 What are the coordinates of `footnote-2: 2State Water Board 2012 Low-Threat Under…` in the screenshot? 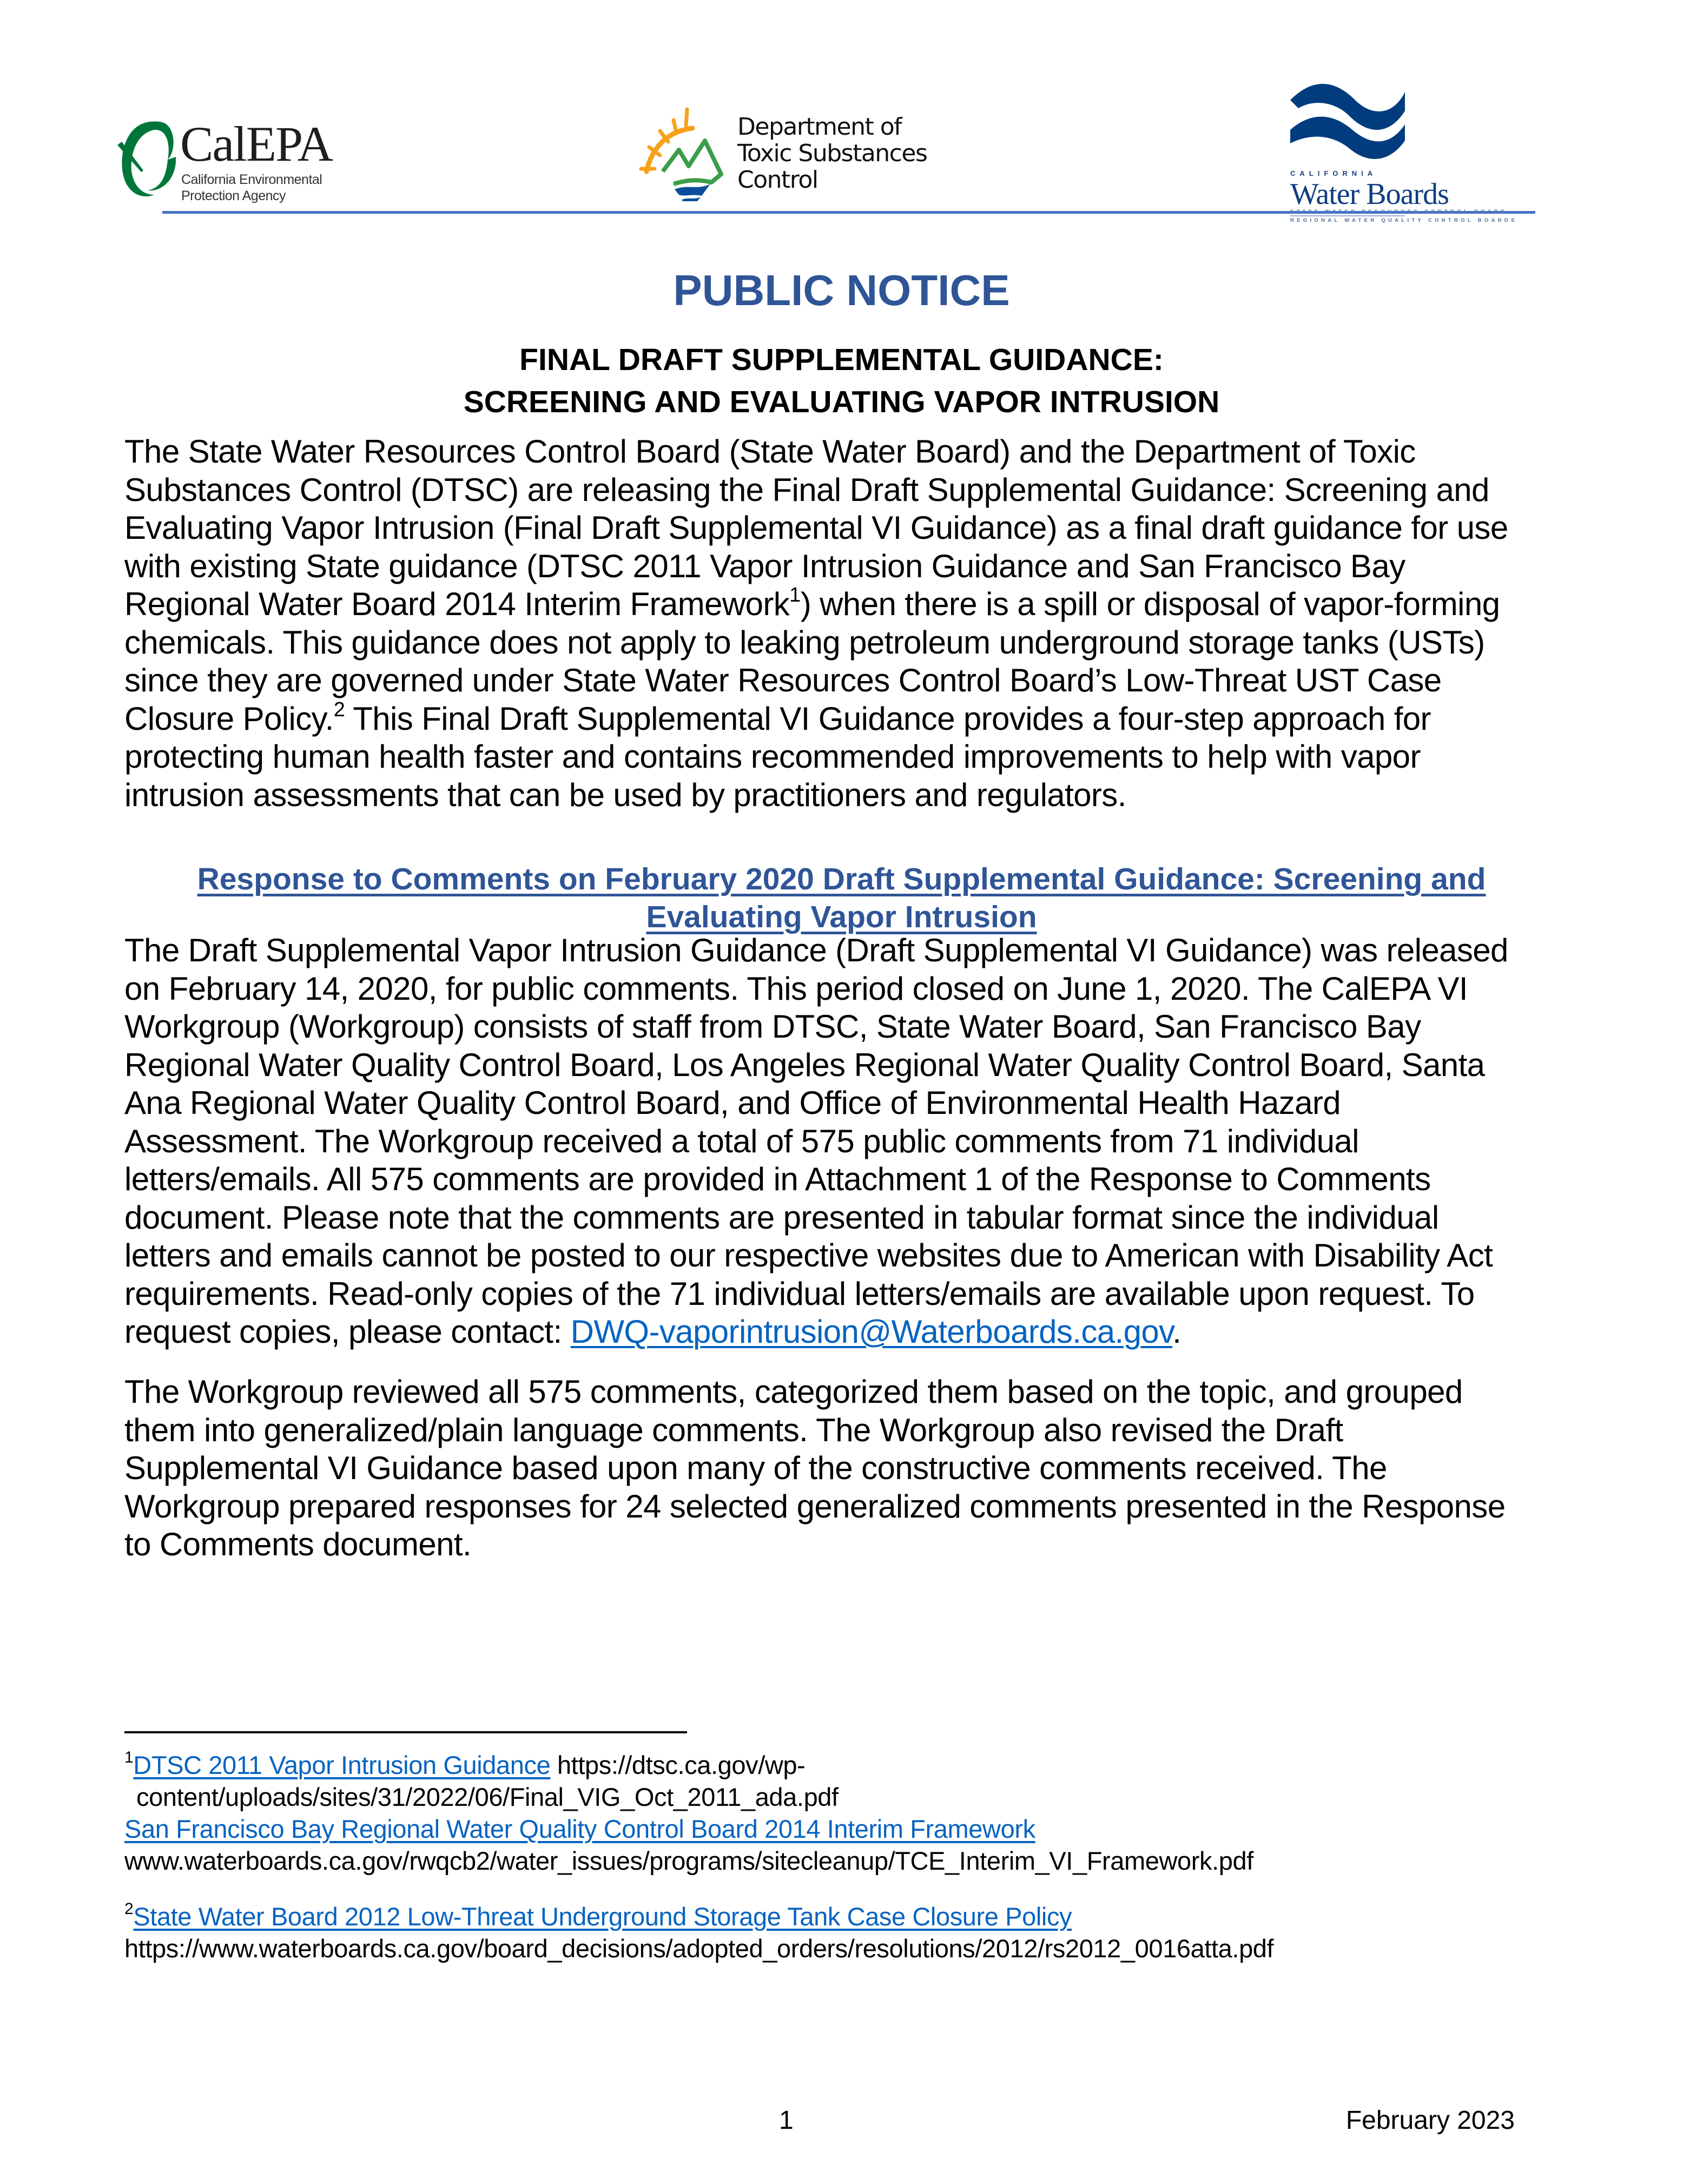 It's located at (843, 1933).